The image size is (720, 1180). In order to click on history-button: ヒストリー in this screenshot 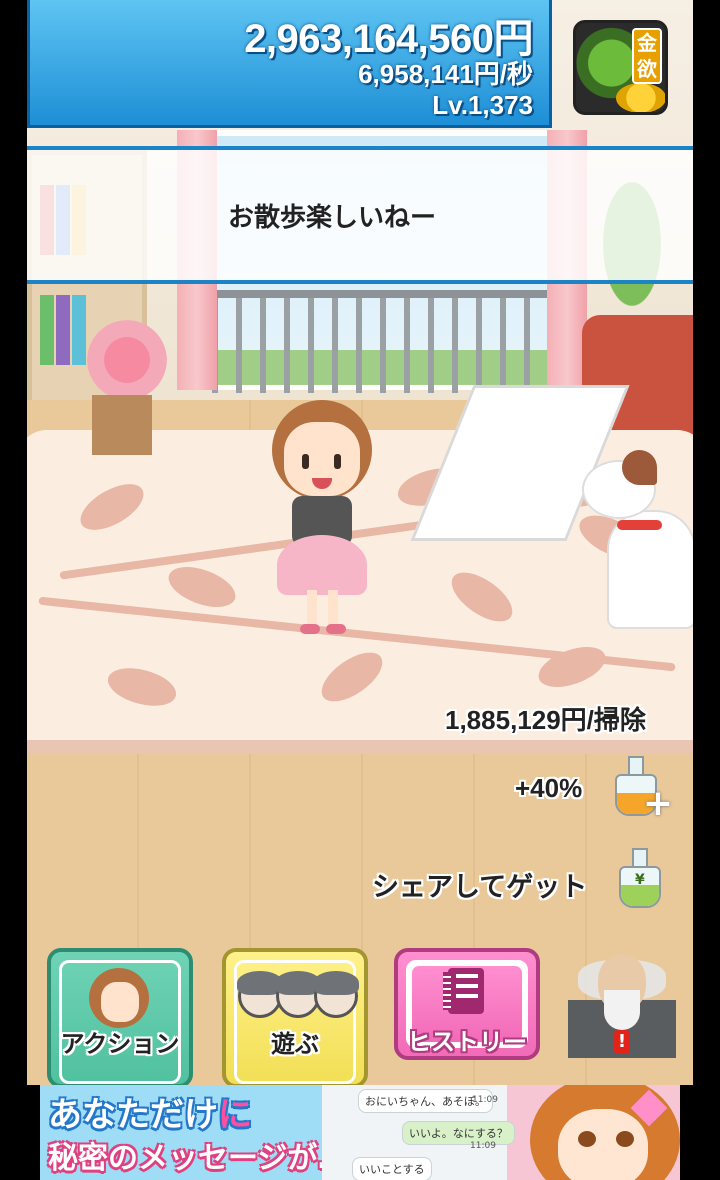, I will do `click(467, 1004)`.